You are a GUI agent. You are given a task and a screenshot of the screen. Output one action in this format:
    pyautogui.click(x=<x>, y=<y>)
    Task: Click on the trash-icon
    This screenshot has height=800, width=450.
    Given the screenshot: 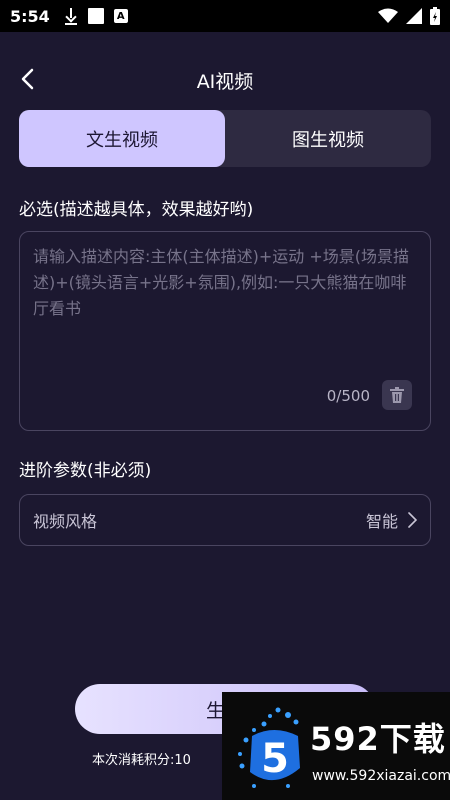 What is the action you would take?
    pyautogui.click(x=397, y=395)
    